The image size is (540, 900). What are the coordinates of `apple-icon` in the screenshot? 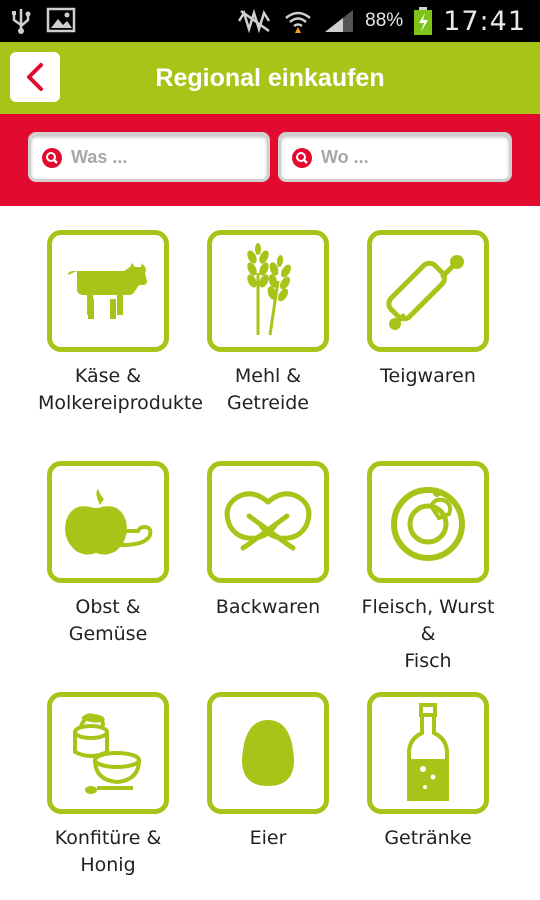 It's located at (109, 522).